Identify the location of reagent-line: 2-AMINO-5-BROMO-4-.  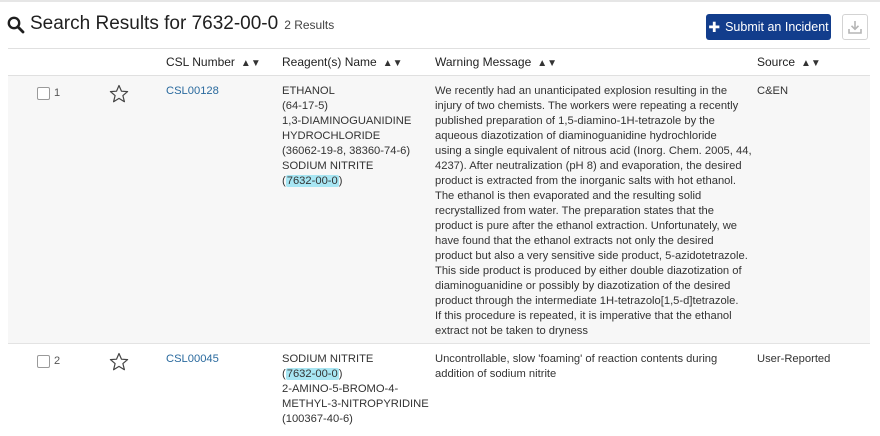
(340, 389).